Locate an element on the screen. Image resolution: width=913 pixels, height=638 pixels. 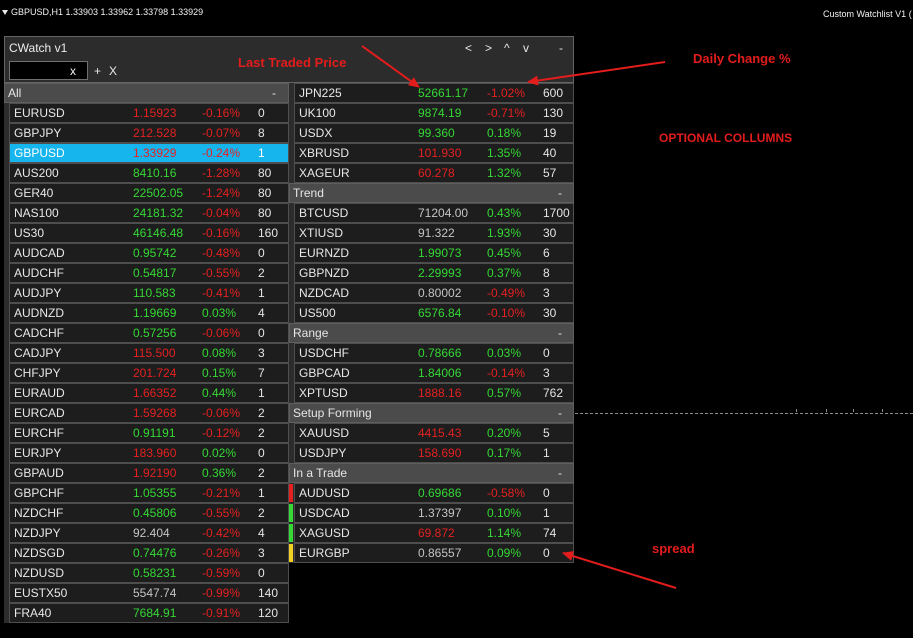
group-header-trend: Trend - is located at coordinates (431, 193).